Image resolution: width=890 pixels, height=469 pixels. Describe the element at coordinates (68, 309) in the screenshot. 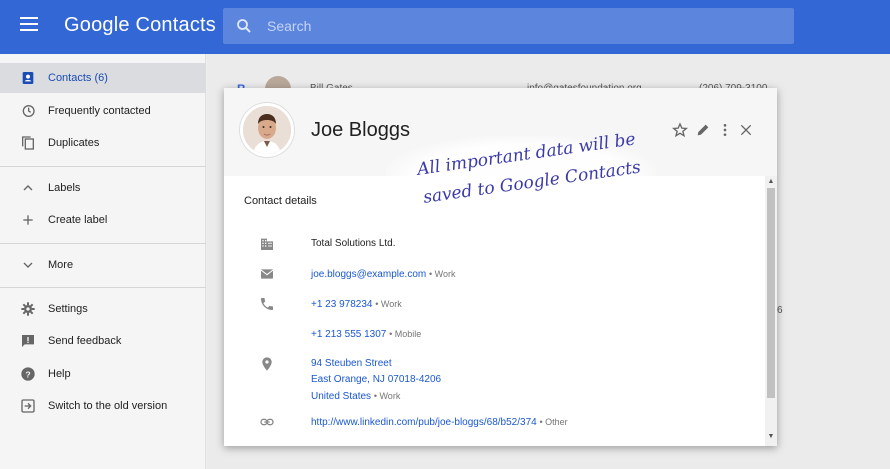

I see `sidebar-item-label: Settings` at that location.